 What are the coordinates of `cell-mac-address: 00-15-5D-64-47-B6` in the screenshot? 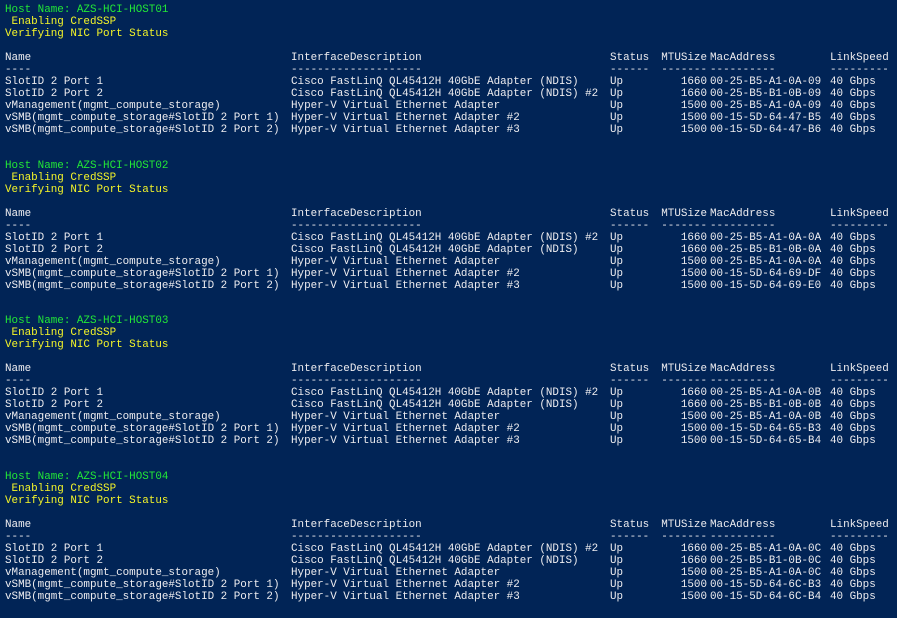 It's located at (766, 129).